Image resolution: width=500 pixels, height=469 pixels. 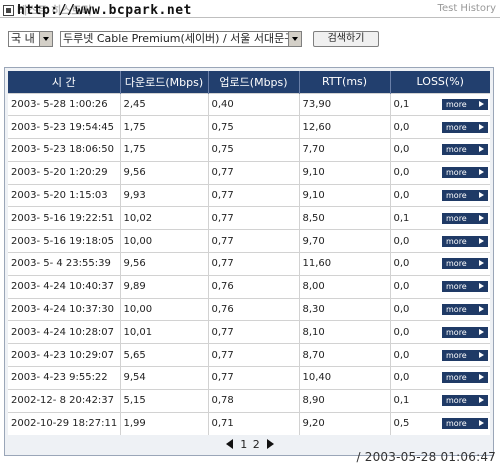 I want to click on table-cell: 8,50, so click(x=345, y=218).